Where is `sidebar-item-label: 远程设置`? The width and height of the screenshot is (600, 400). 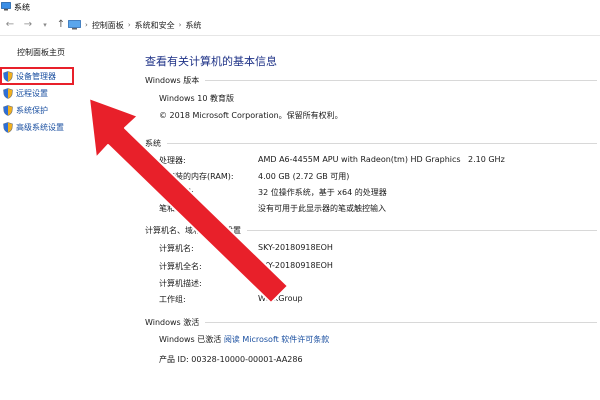
sidebar-item-label: 远程设置 is located at coordinates (32, 93).